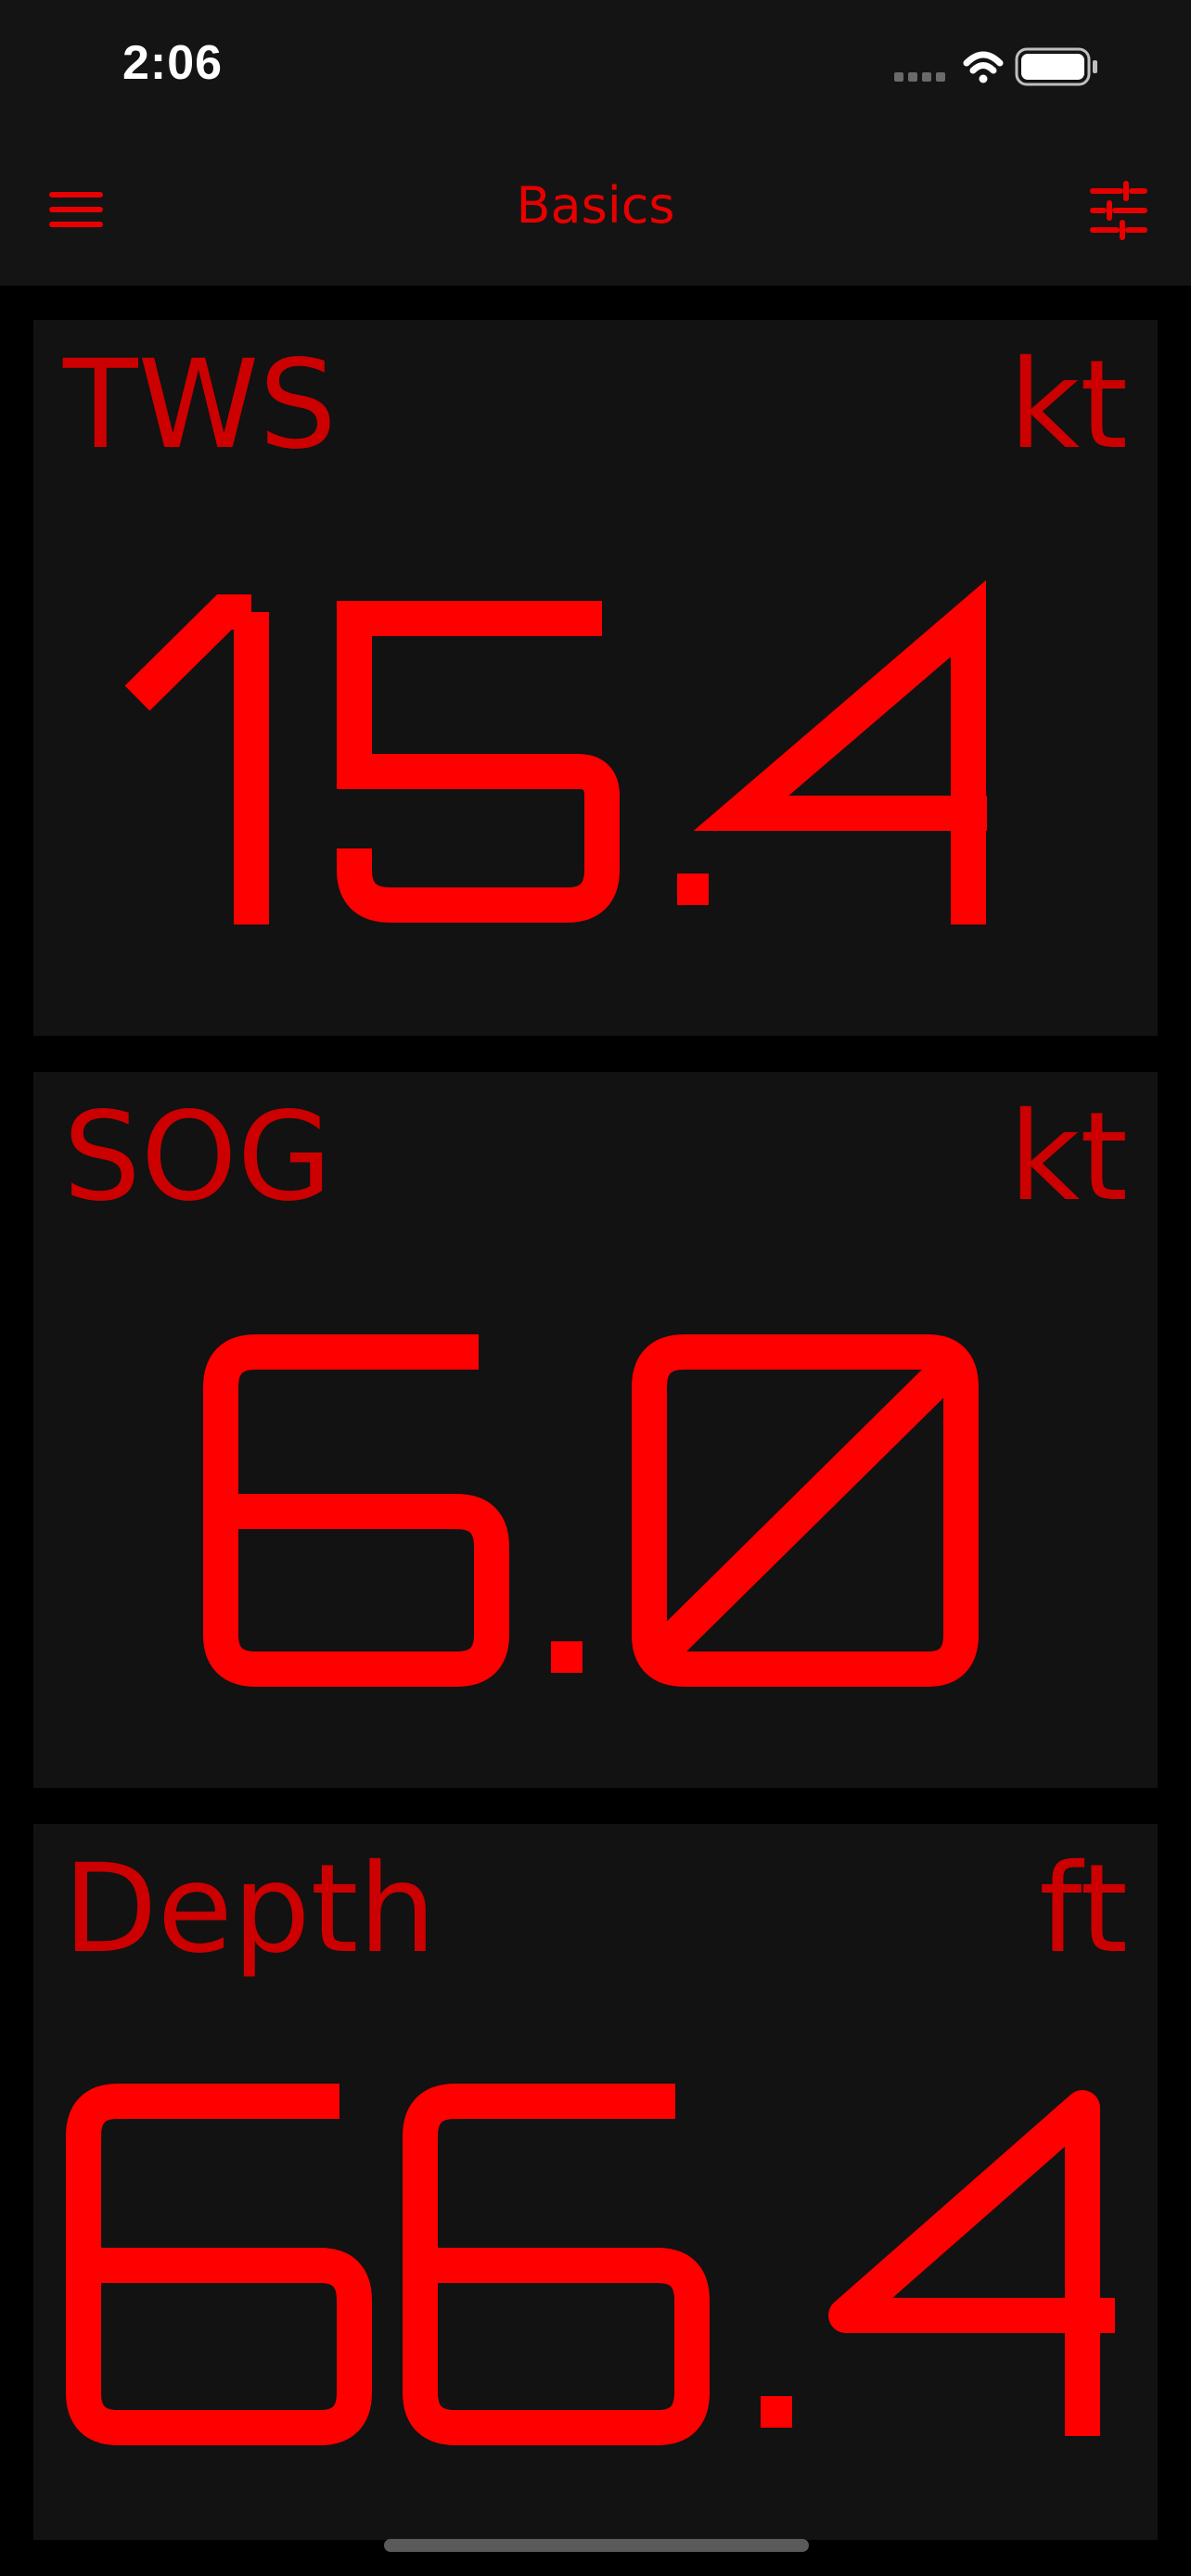  What do you see at coordinates (984, 67) in the screenshot?
I see `wifi-icon` at bounding box center [984, 67].